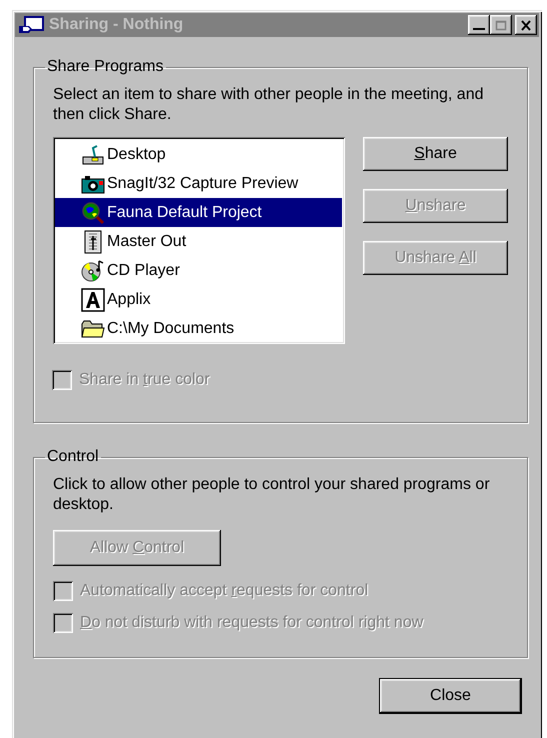 This screenshot has height=738, width=547. What do you see at coordinates (198, 212) in the screenshot?
I see `list-item: Fauna Default Project` at bounding box center [198, 212].